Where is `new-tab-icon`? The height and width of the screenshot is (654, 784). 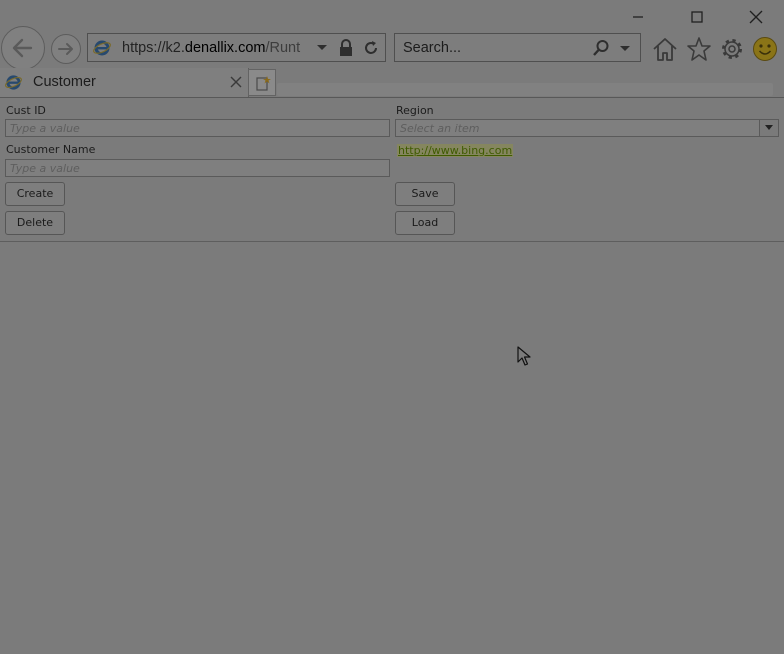
new-tab-icon is located at coordinates (263, 83).